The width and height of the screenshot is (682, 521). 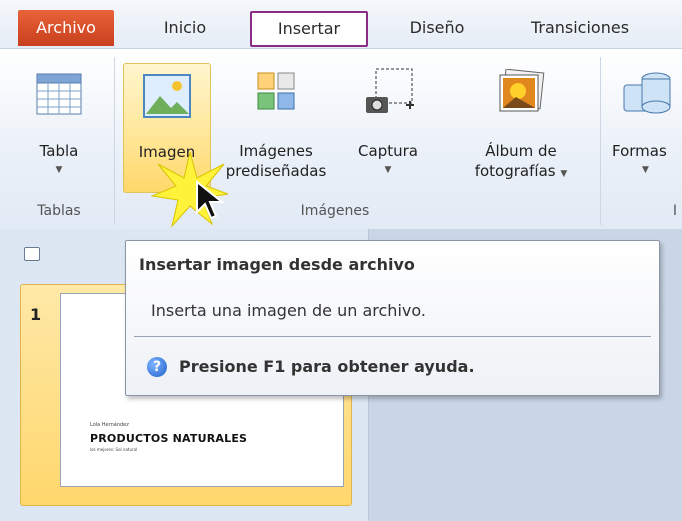 What do you see at coordinates (59, 151) in the screenshot?
I see `tabla-label: Tabla` at bounding box center [59, 151].